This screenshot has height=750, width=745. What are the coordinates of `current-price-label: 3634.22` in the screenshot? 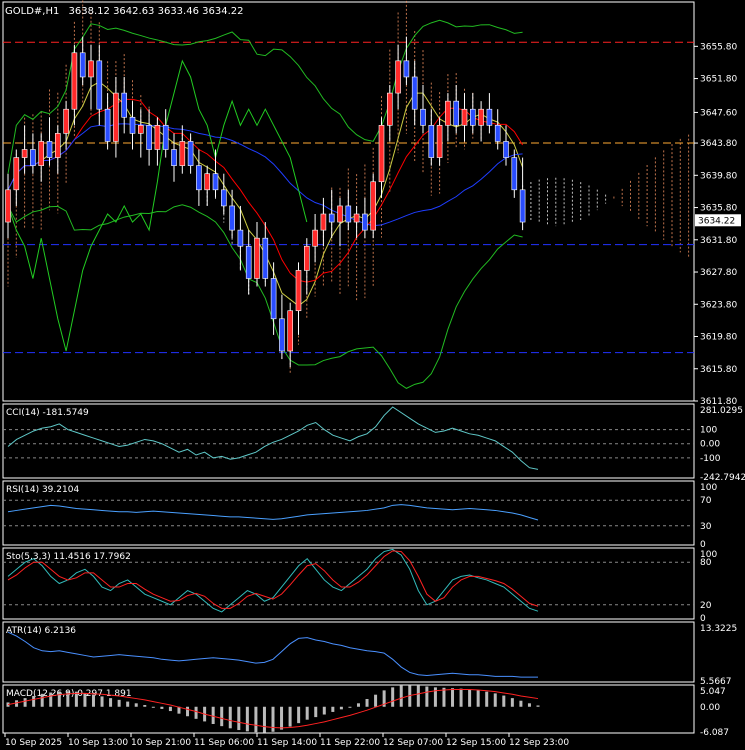 It's located at (716, 221).